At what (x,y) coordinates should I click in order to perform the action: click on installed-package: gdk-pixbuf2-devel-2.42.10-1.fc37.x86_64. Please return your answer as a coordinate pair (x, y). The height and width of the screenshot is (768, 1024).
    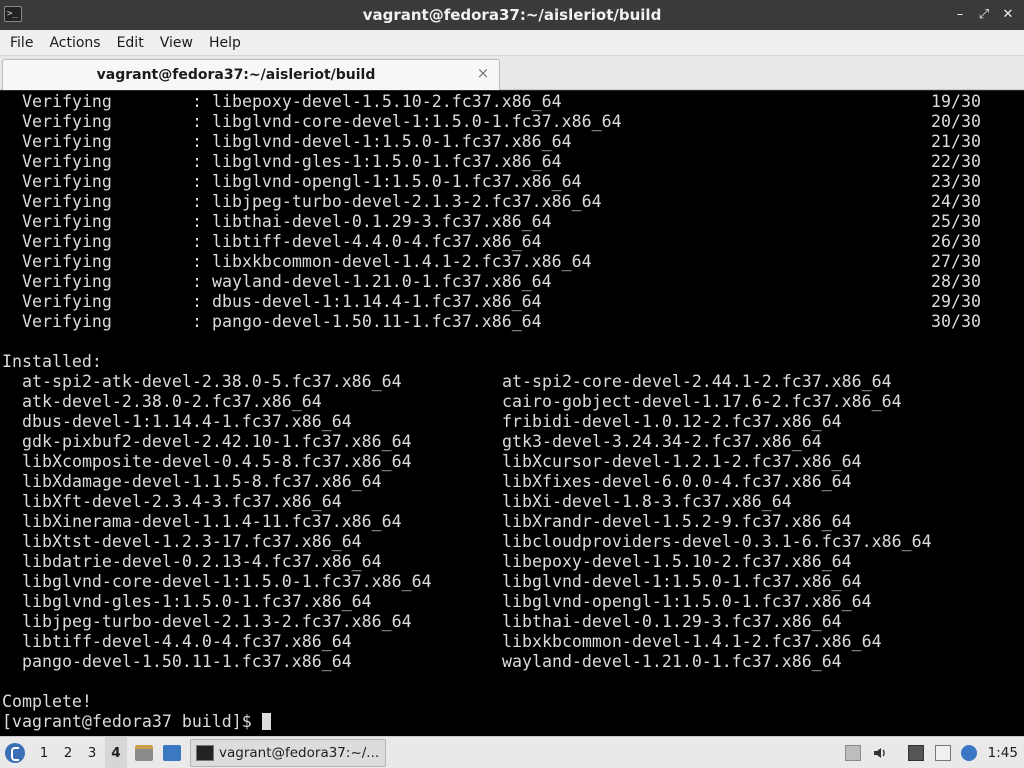
    Looking at the image, I should click on (217, 441).